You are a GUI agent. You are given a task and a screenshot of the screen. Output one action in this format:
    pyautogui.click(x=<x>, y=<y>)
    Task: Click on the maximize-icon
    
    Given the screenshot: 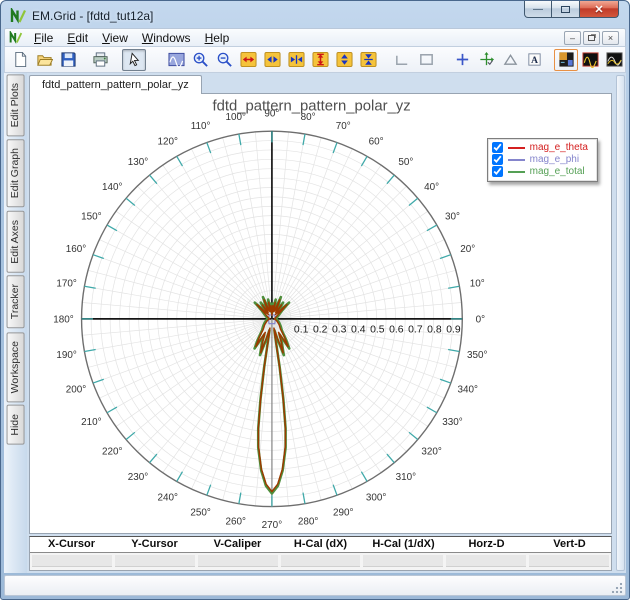 What is the action you would take?
    pyautogui.click(x=565, y=9)
    